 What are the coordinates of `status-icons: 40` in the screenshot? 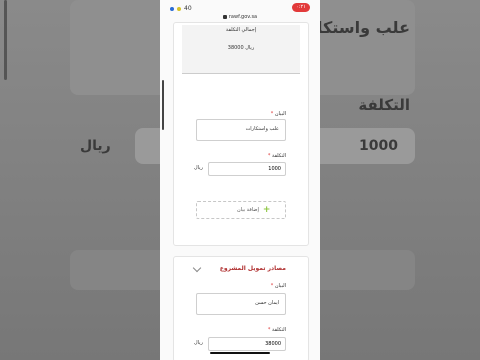 It's located at (181, 8).